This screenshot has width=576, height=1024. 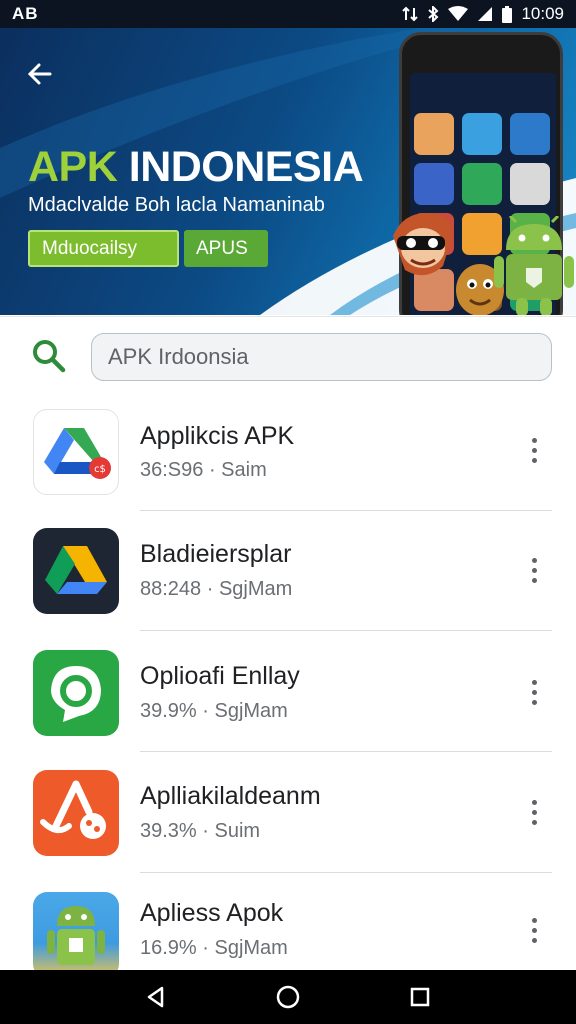 I want to click on list-item-app-4: Aplliakilaldeanm 39.3% · Suim, so click(x=288, y=814).